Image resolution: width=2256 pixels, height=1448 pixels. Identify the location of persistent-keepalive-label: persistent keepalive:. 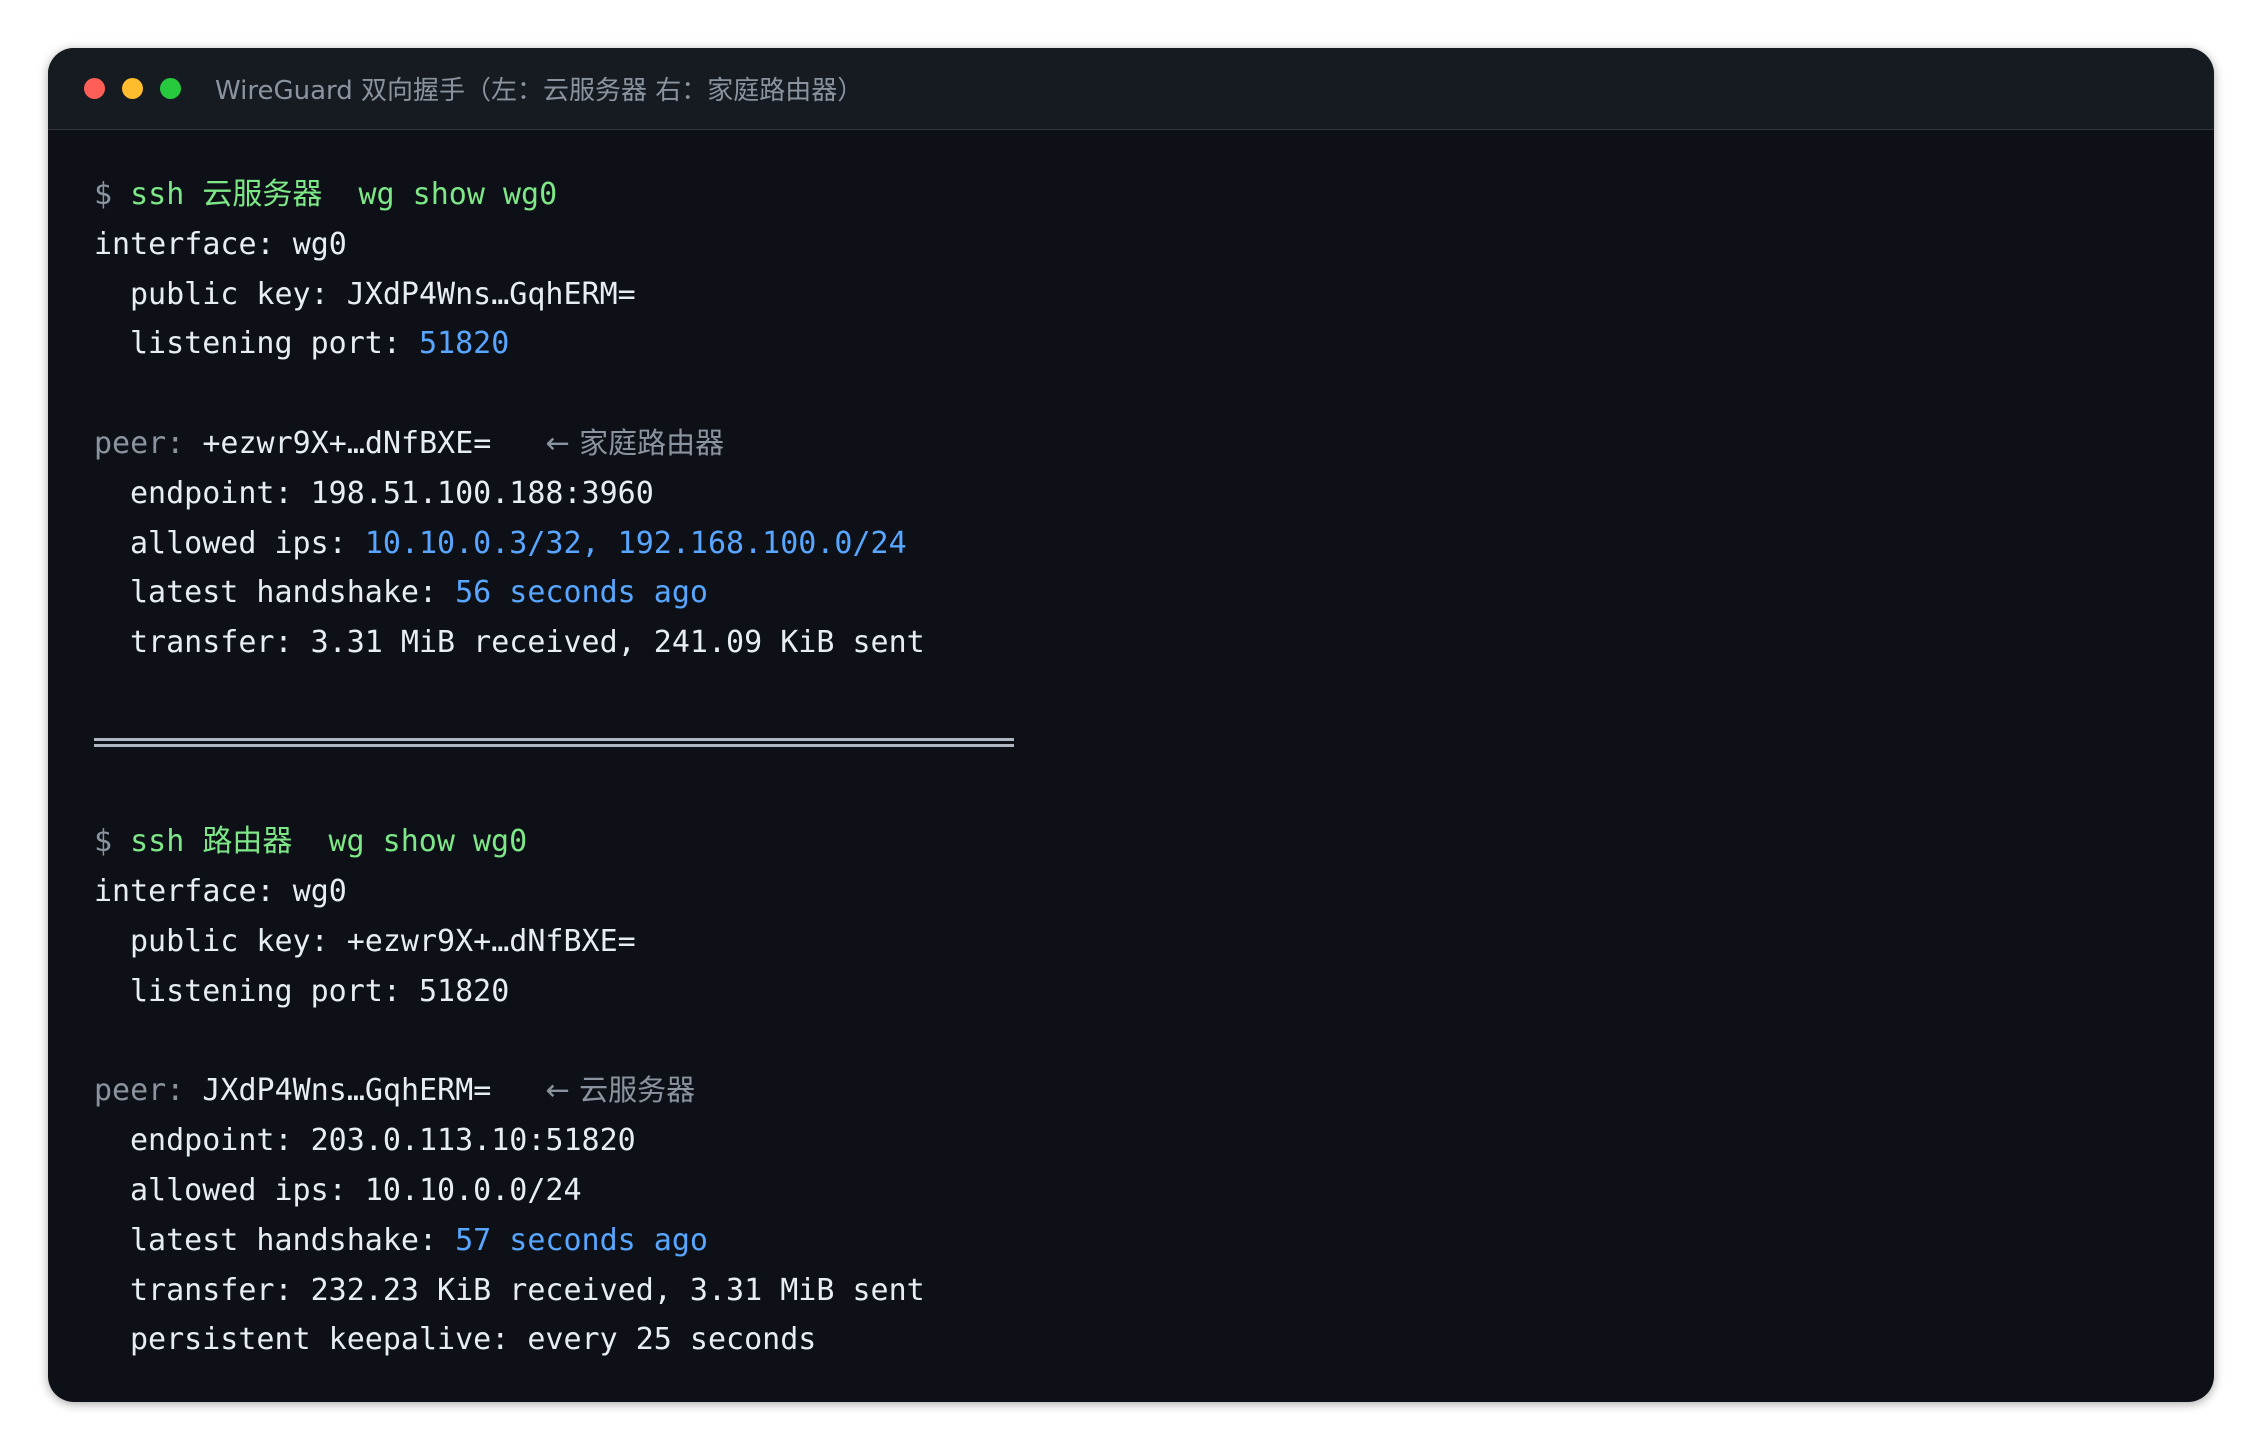
(320, 1340).